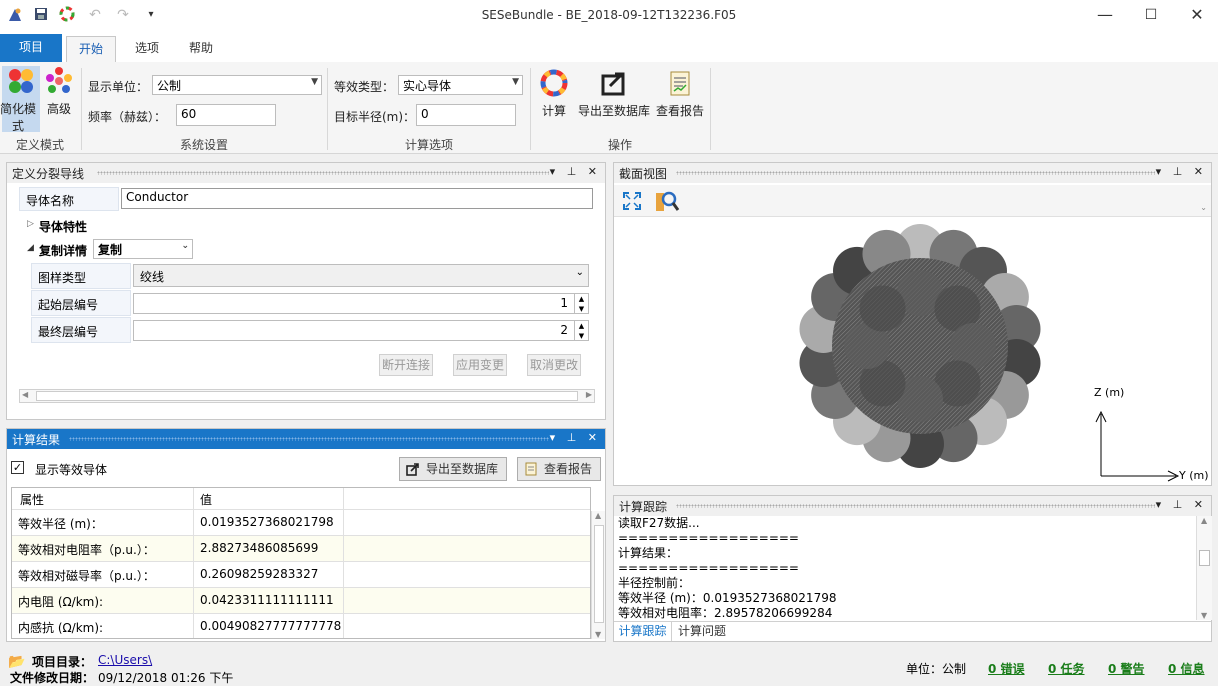 This screenshot has width=1218, height=686. Describe the element at coordinates (103, 601) in the screenshot. I see `result-attr-cell: 内电阻 (Ω/km):` at that location.